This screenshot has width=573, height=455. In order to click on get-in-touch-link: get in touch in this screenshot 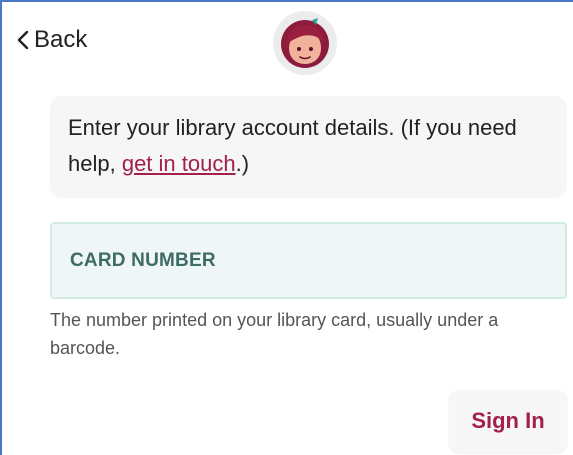, I will do `click(179, 163)`.